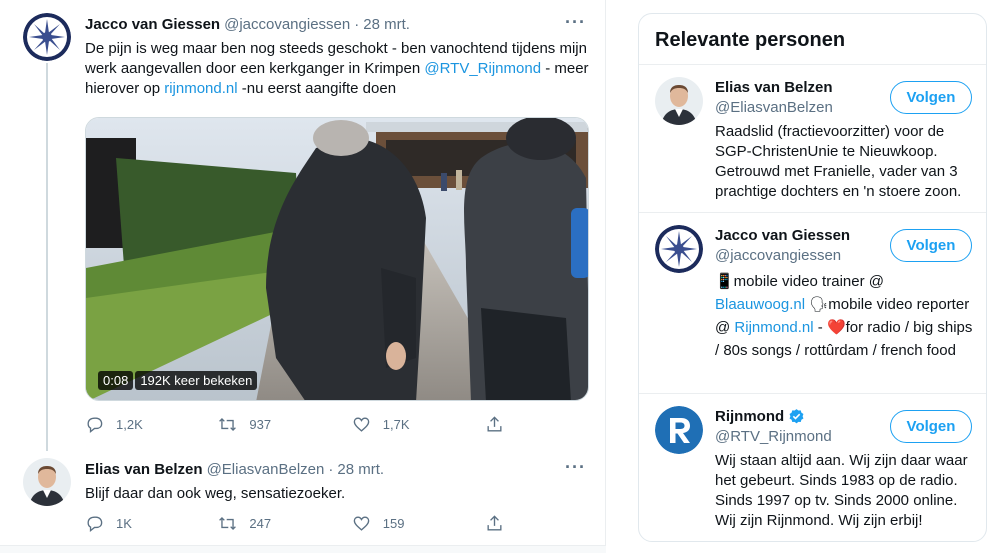 The width and height of the screenshot is (991, 553). Describe the element at coordinates (47, 257) in the screenshot. I see `thread-line` at that location.